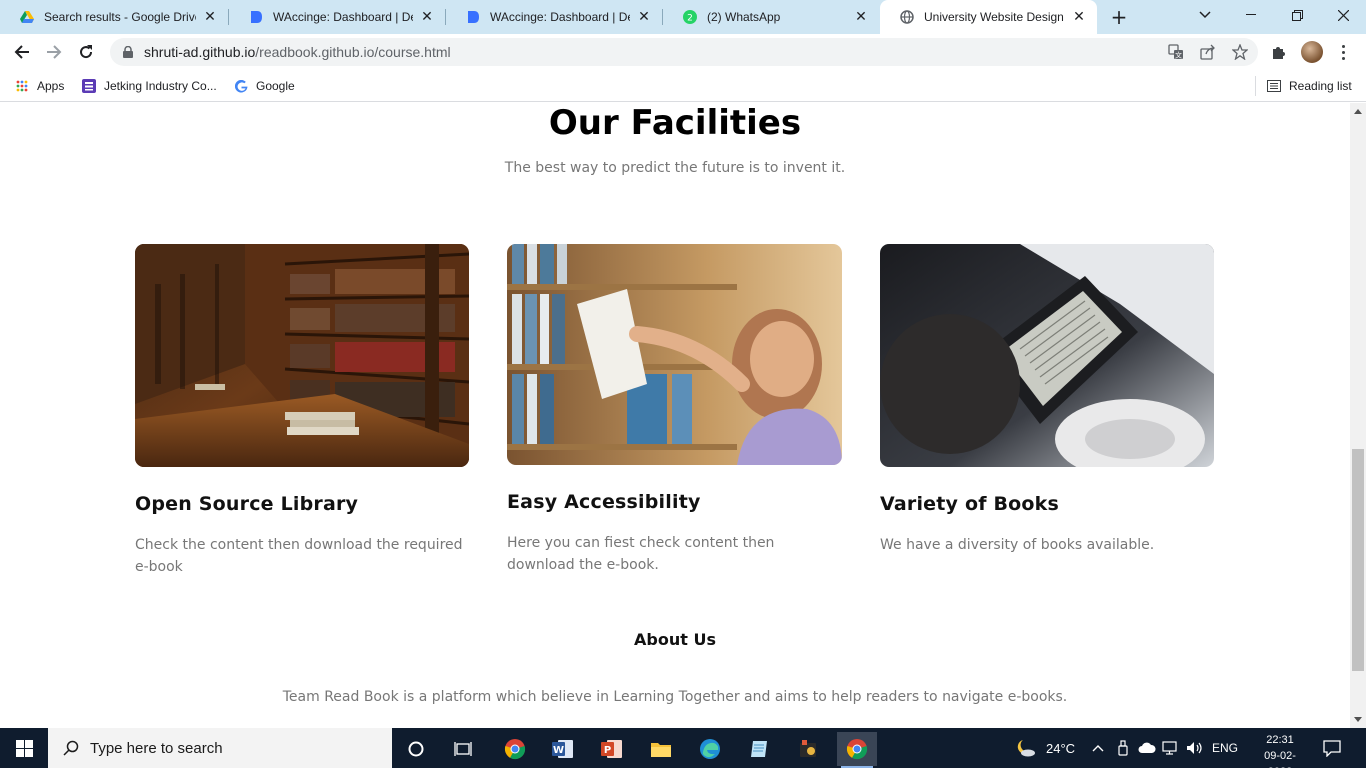 The height and width of the screenshot is (780, 1366). I want to click on forward-arrow-icon, so click(54, 52).